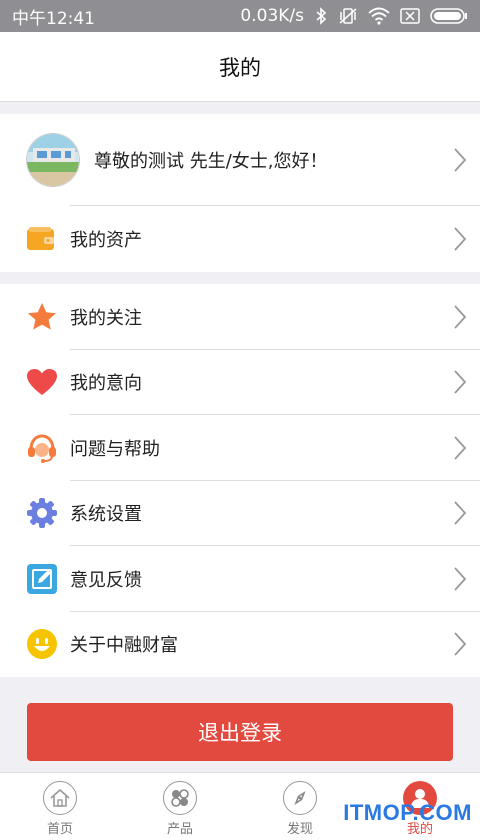 The height and width of the screenshot is (840, 480). Describe the element at coordinates (106, 240) in the screenshot. I see `my-assets-label: 我的资产` at that location.